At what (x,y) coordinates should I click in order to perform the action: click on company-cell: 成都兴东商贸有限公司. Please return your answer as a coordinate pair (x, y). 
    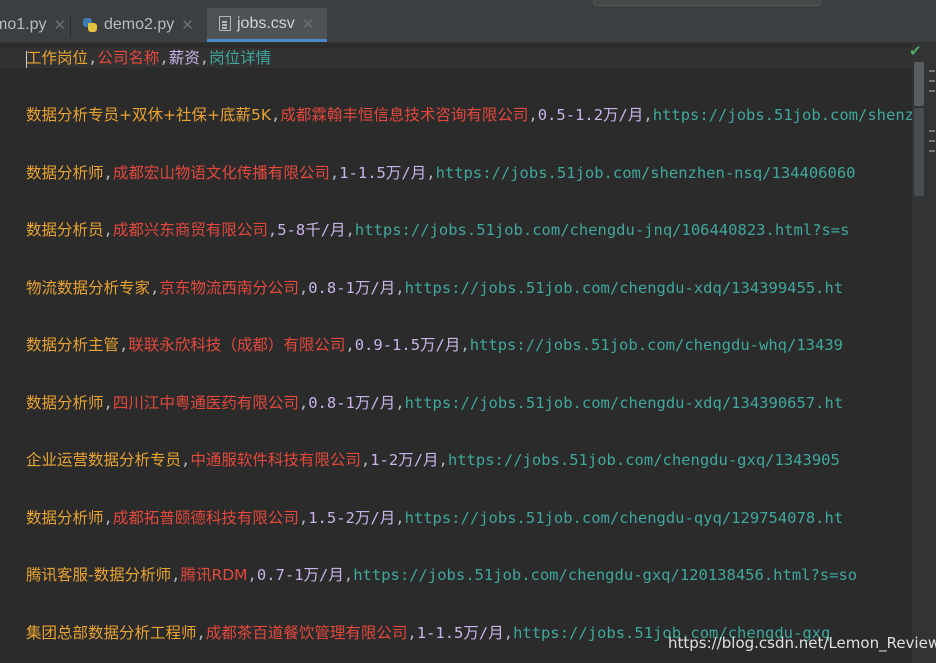
    Looking at the image, I should click on (190, 230).